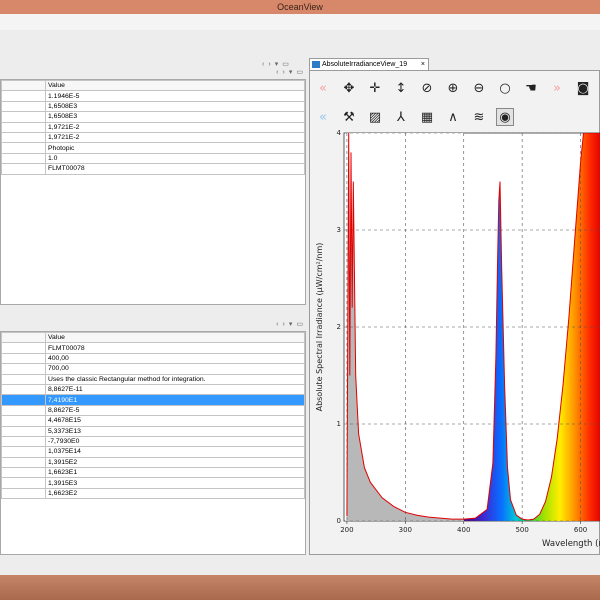 This screenshot has height=600, width=600. I want to click on zoom-in-icon: ⊕, so click(453, 88).